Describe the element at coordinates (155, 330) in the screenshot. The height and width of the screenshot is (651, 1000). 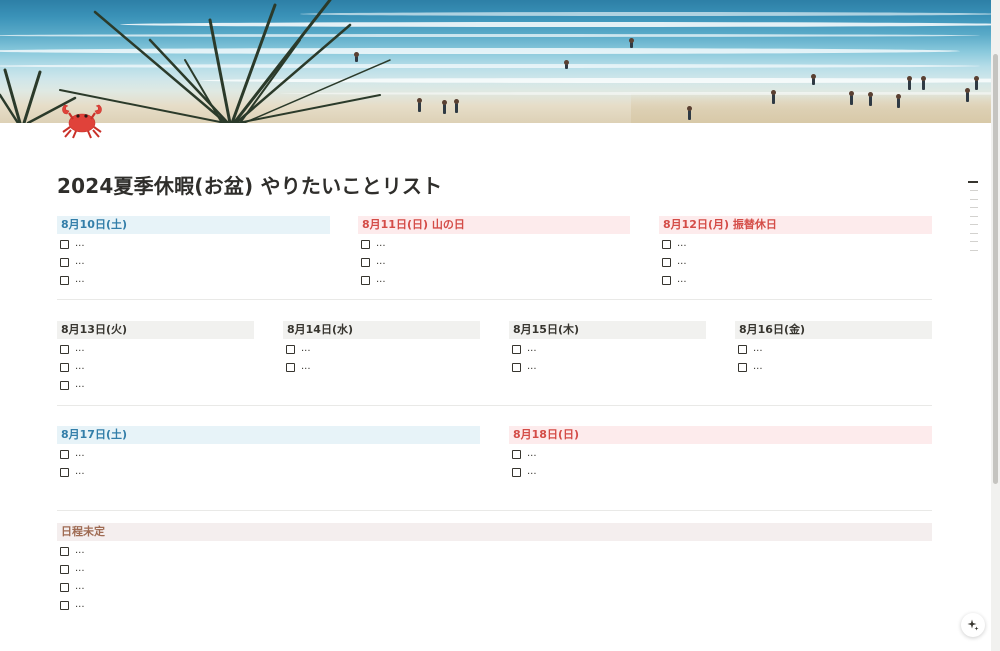
I see `day-heading: 8月13日(火)` at that location.